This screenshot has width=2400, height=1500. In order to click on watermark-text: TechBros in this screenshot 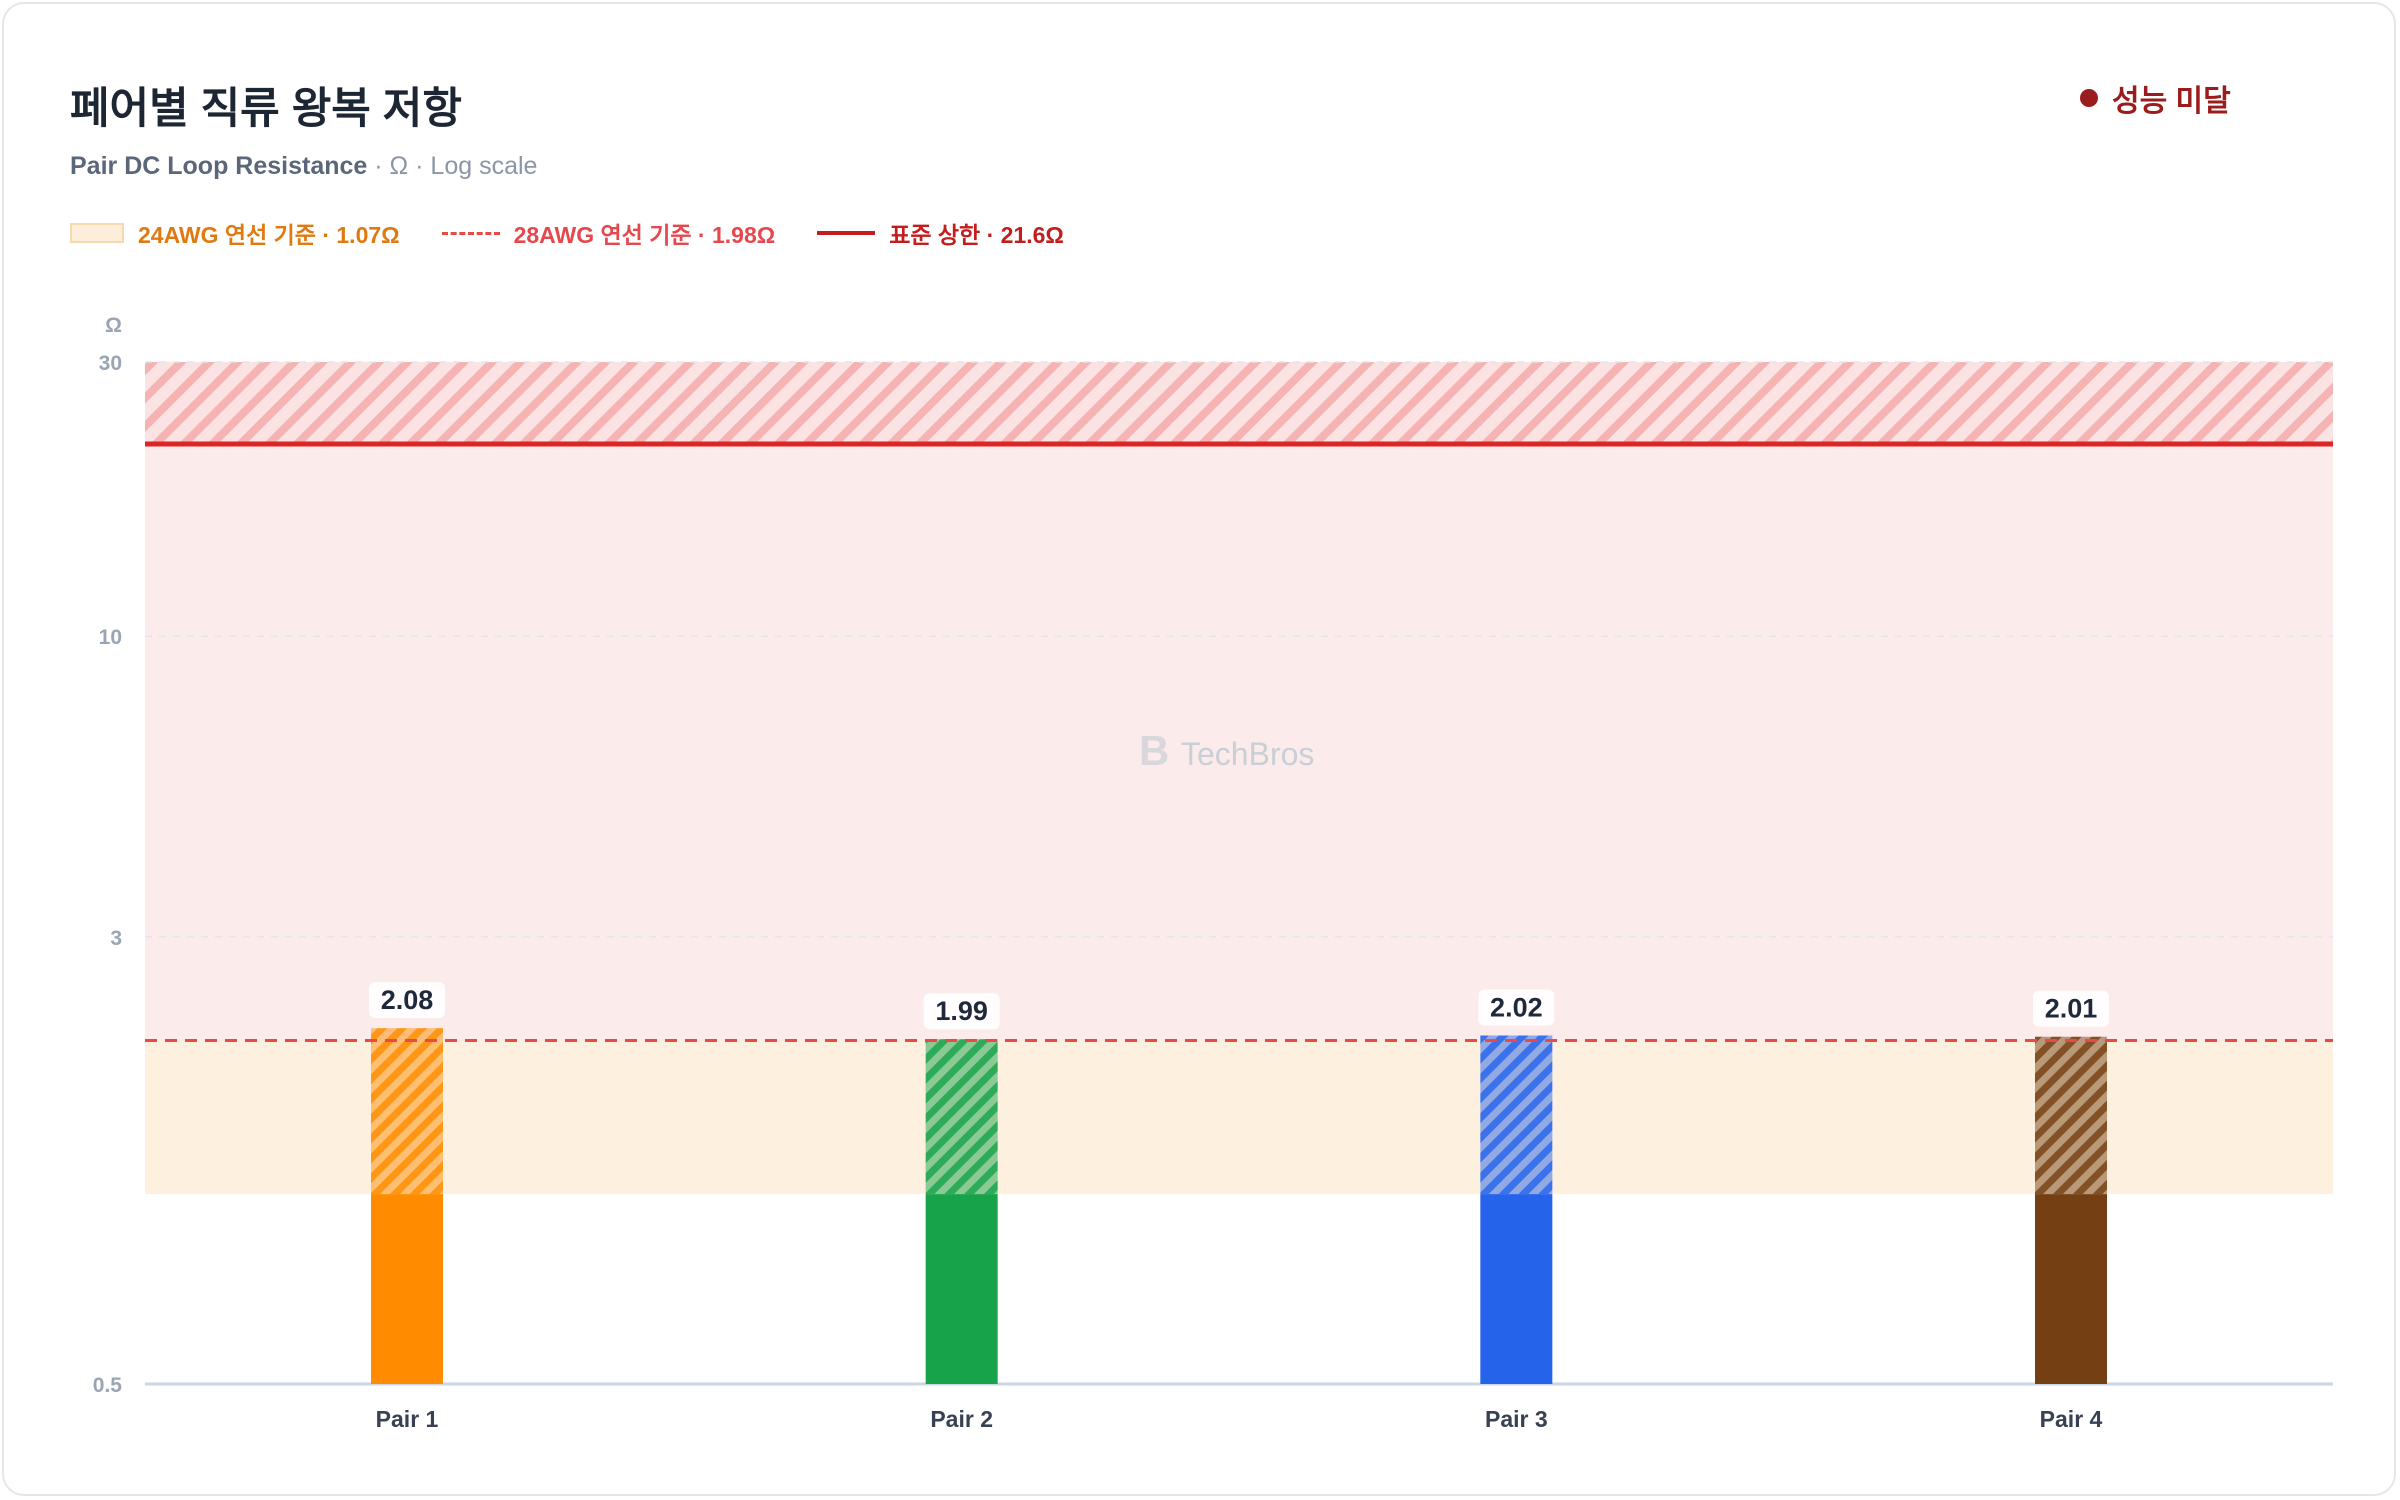, I will do `click(1247, 754)`.